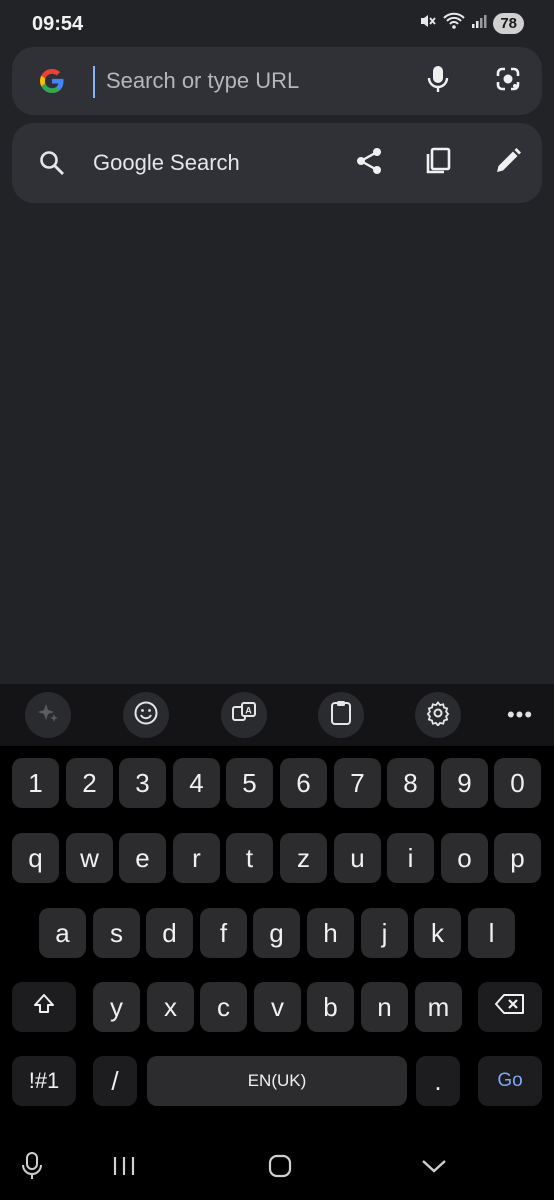 The image size is (554, 1200). I want to click on key-3: 3, so click(142, 783).